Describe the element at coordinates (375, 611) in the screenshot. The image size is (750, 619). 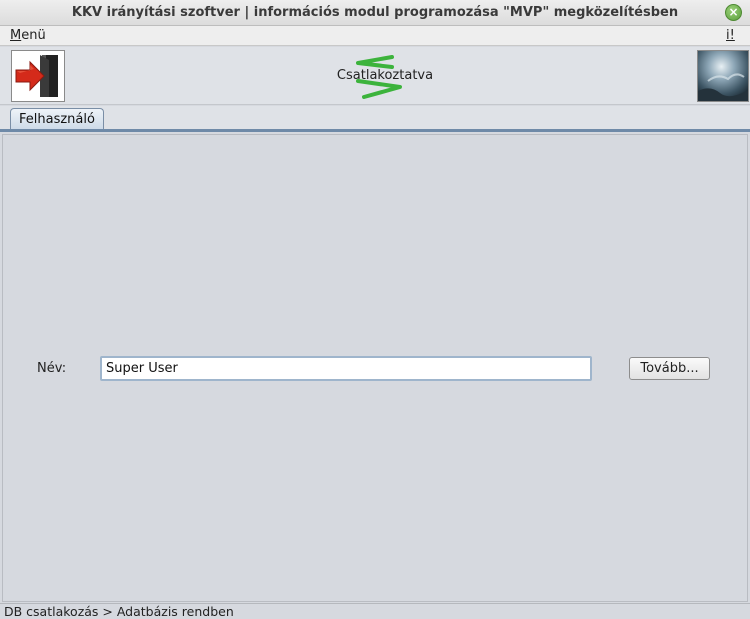
I see `status-bar: DB csatlakozás > Adatbázis rendben` at that location.